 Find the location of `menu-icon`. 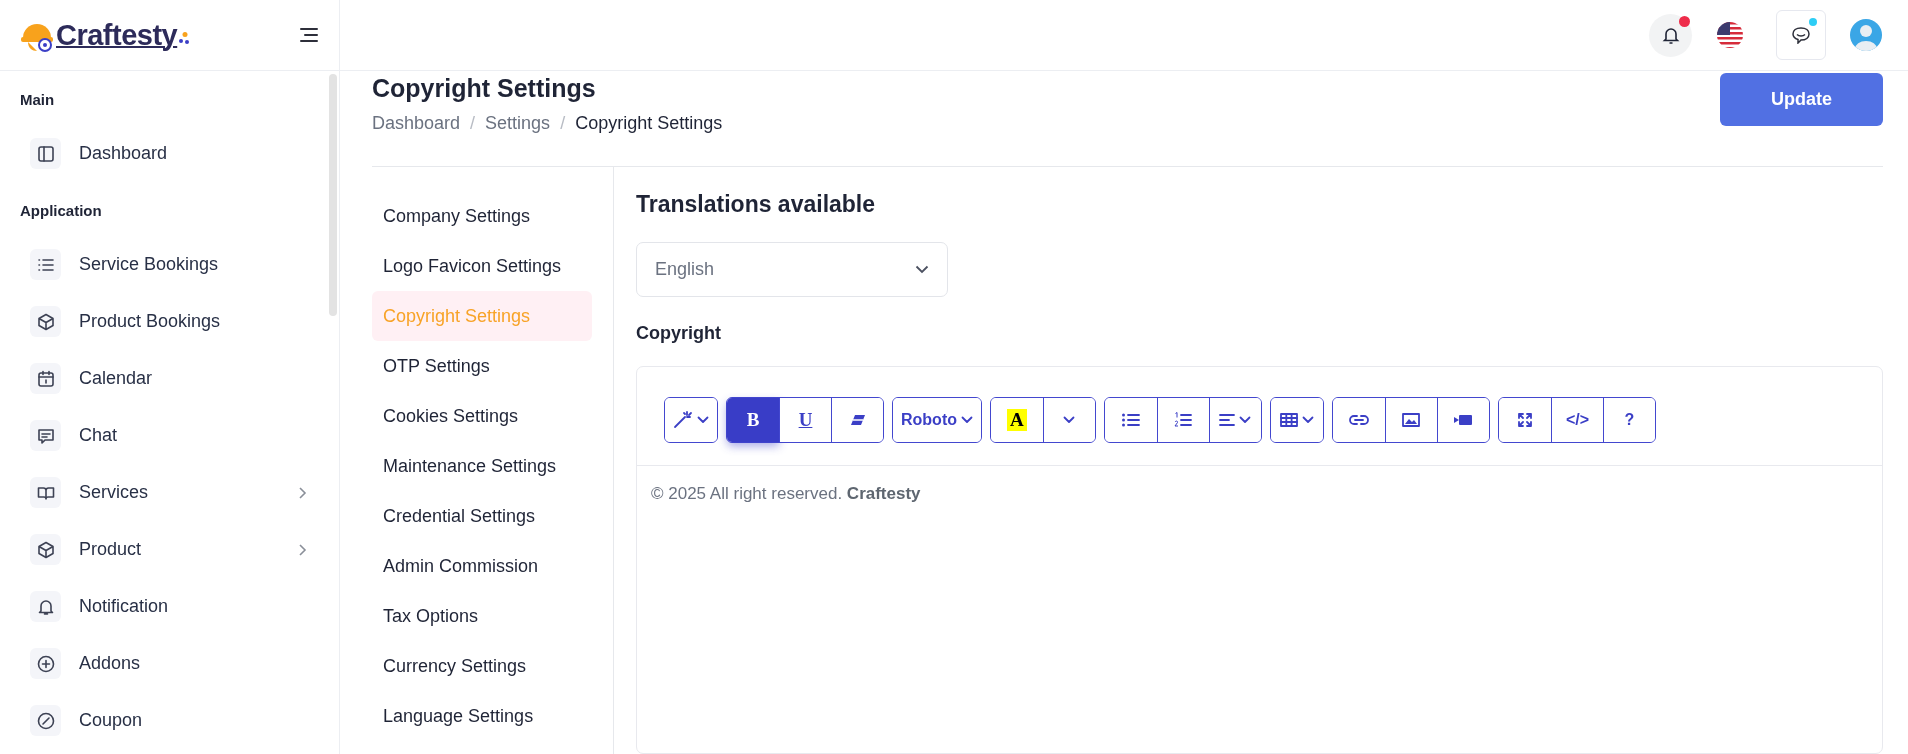

menu-icon is located at coordinates (309, 35).